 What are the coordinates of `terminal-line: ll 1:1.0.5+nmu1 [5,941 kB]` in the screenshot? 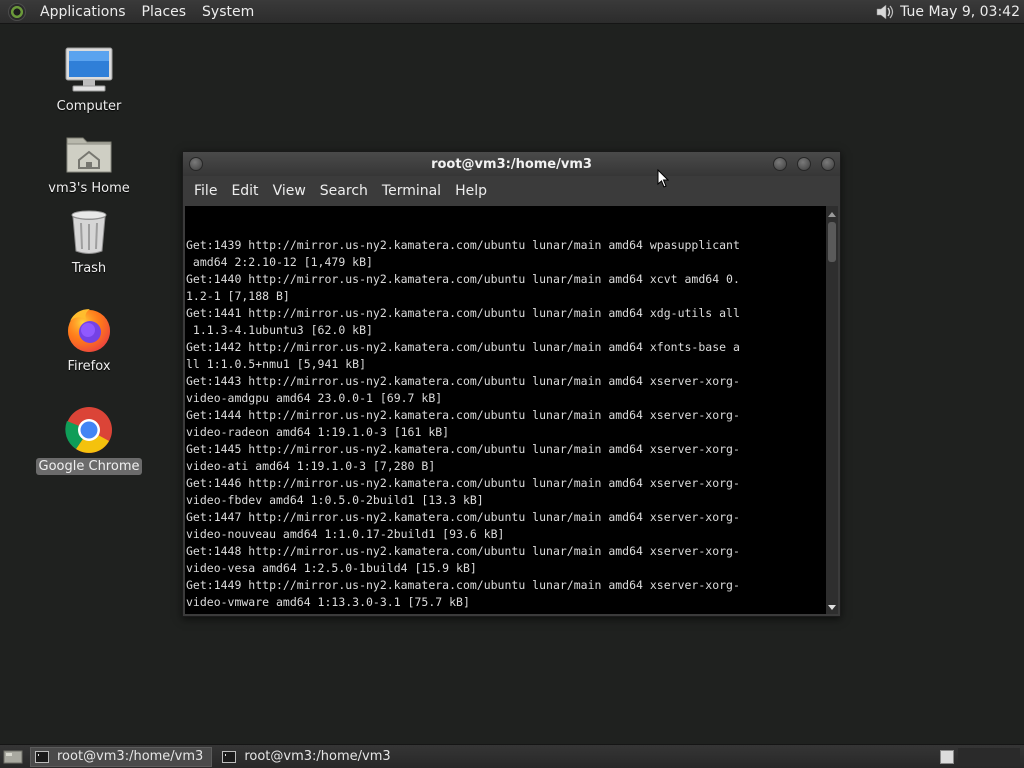 It's located at (276, 364).